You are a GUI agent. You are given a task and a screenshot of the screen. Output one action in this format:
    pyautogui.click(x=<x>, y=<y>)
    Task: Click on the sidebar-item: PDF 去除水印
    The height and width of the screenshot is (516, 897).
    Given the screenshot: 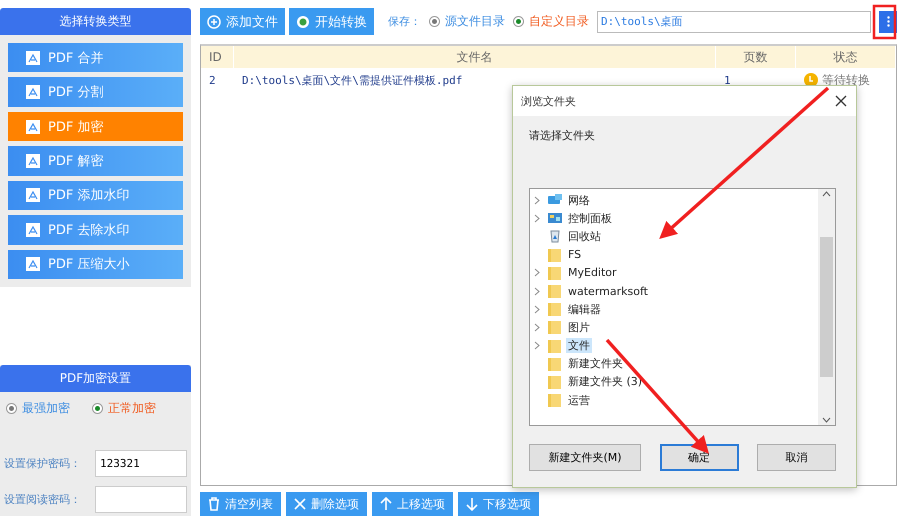 What is the action you would take?
    pyautogui.click(x=95, y=230)
    